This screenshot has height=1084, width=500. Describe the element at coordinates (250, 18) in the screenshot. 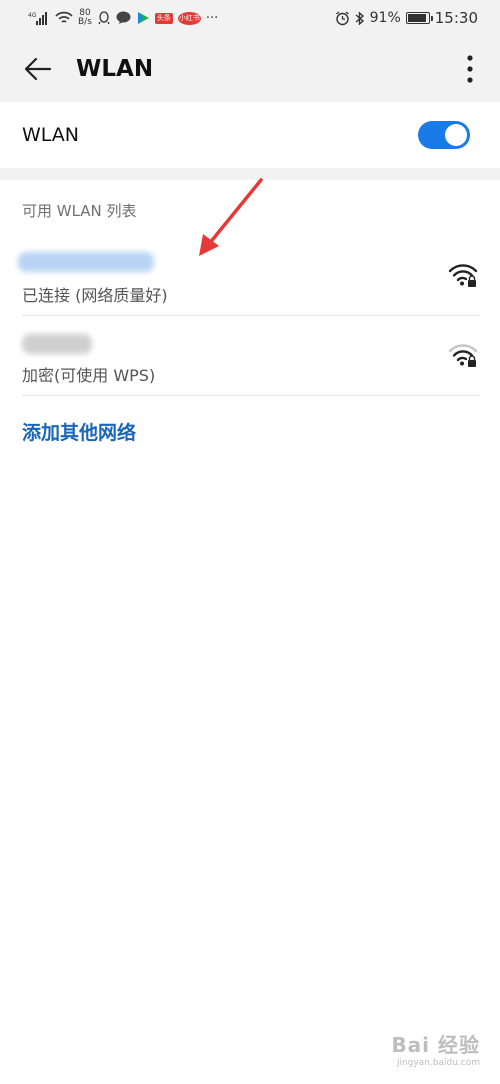

I see `status-bar: 4G 80 B/s 头条 小红书 ··· 91% 15:30` at that location.